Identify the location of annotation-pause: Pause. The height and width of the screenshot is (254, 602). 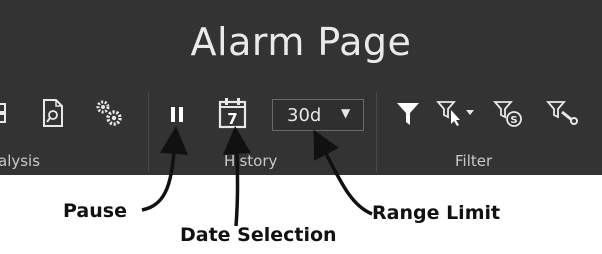
(95, 211).